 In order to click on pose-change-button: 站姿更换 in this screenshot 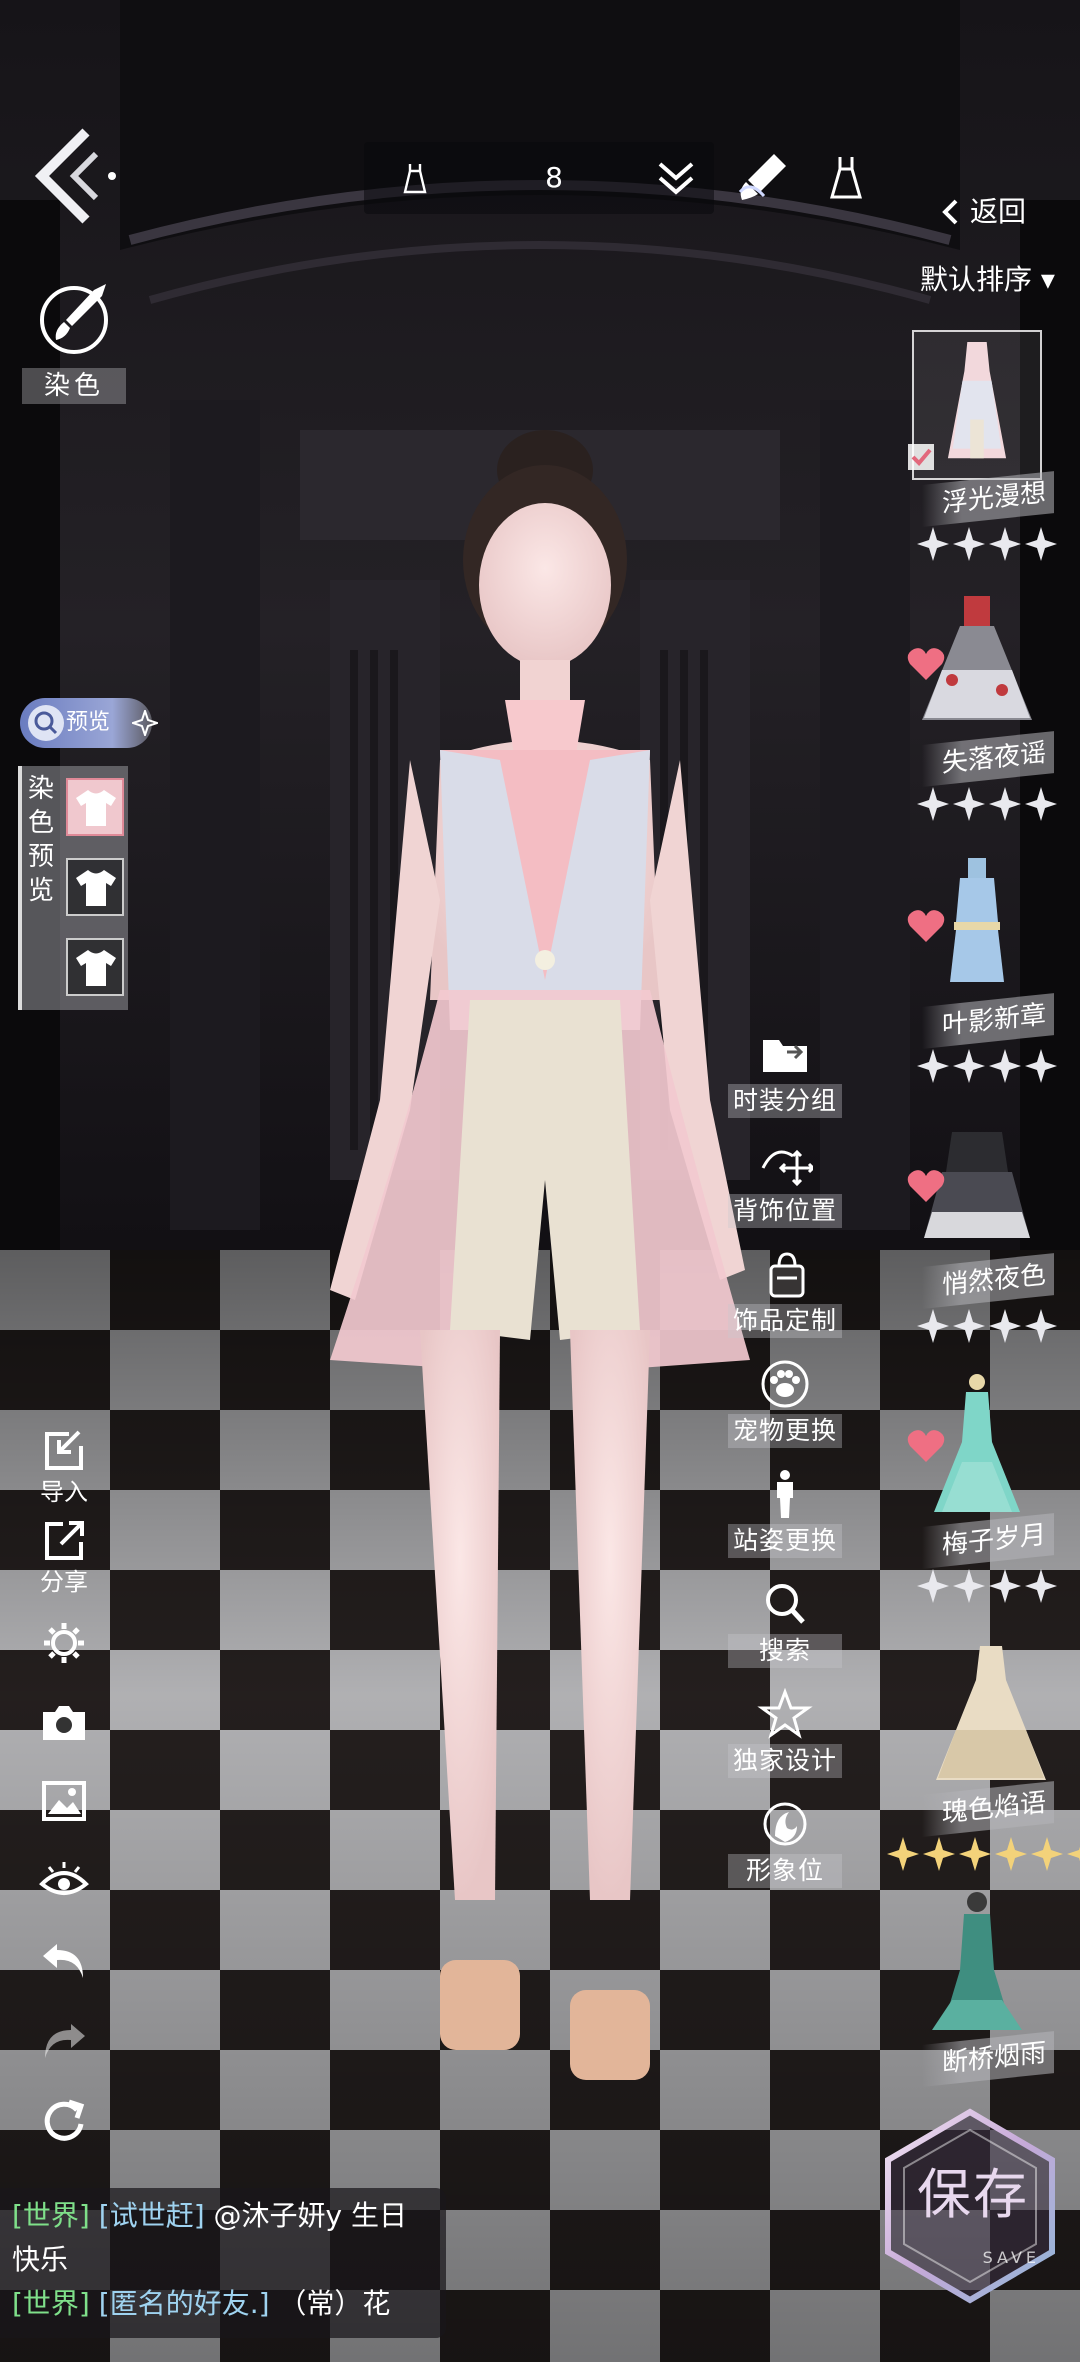, I will do `click(785, 1513)`.